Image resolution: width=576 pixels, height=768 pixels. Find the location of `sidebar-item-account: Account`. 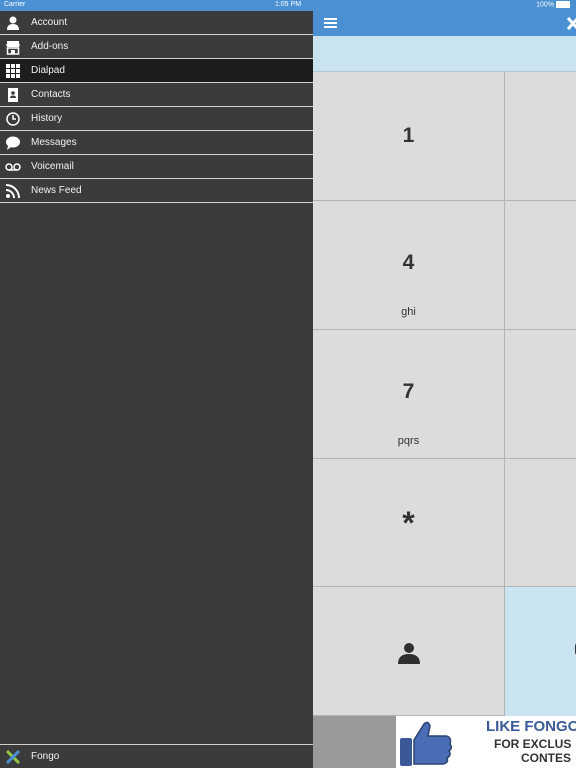

sidebar-item-account: Account is located at coordinates (156, 23).